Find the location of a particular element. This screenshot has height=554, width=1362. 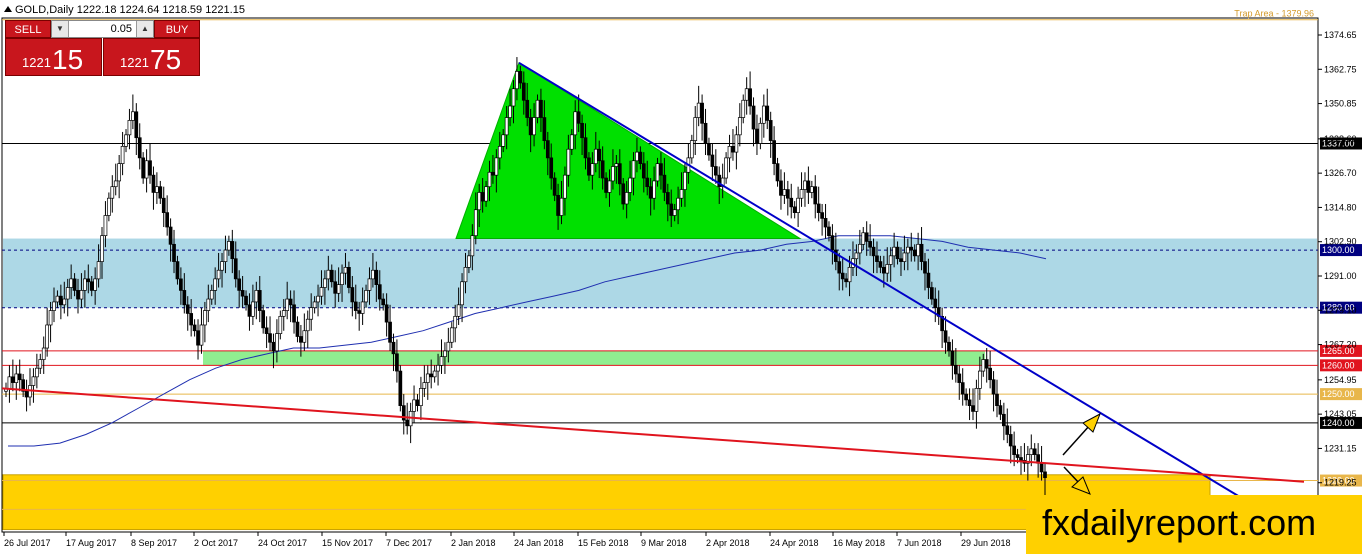

lot-size-value: 0.05 is located at coordinates (102, 29).